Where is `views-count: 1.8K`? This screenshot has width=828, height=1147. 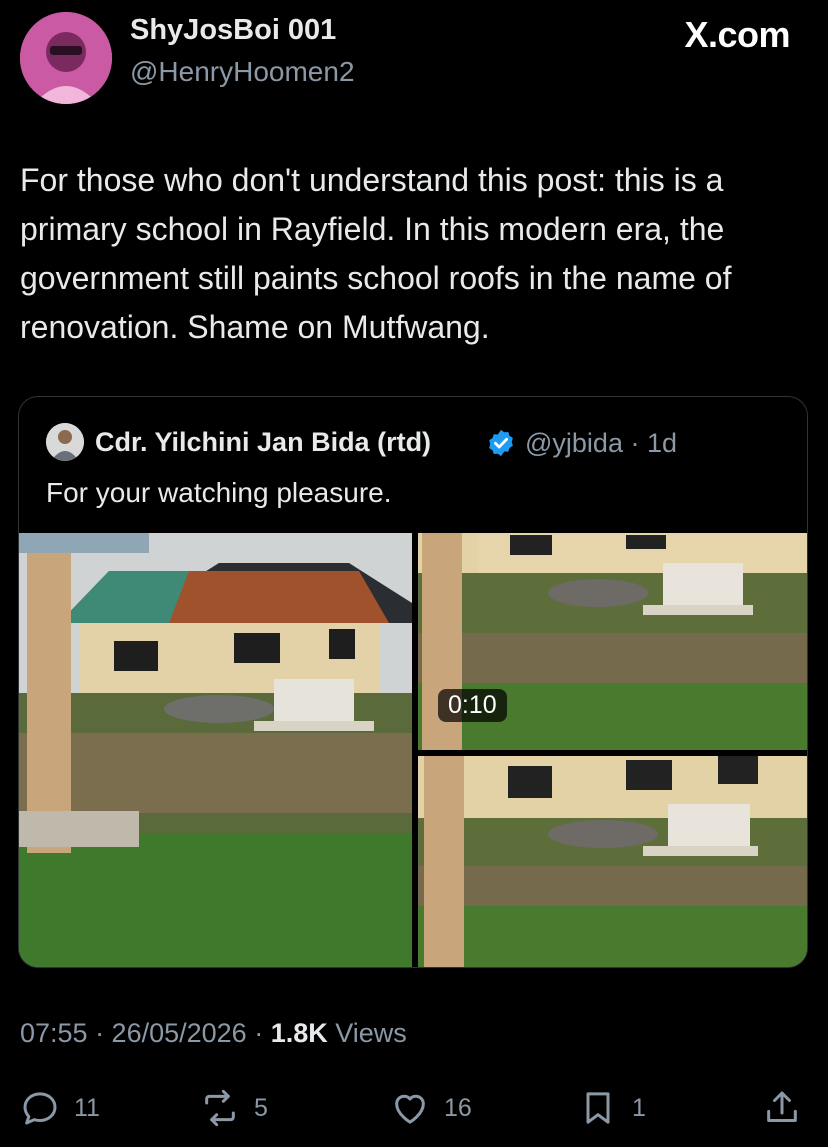
views-count: 1.8K is located at coordinates (299, 1033).